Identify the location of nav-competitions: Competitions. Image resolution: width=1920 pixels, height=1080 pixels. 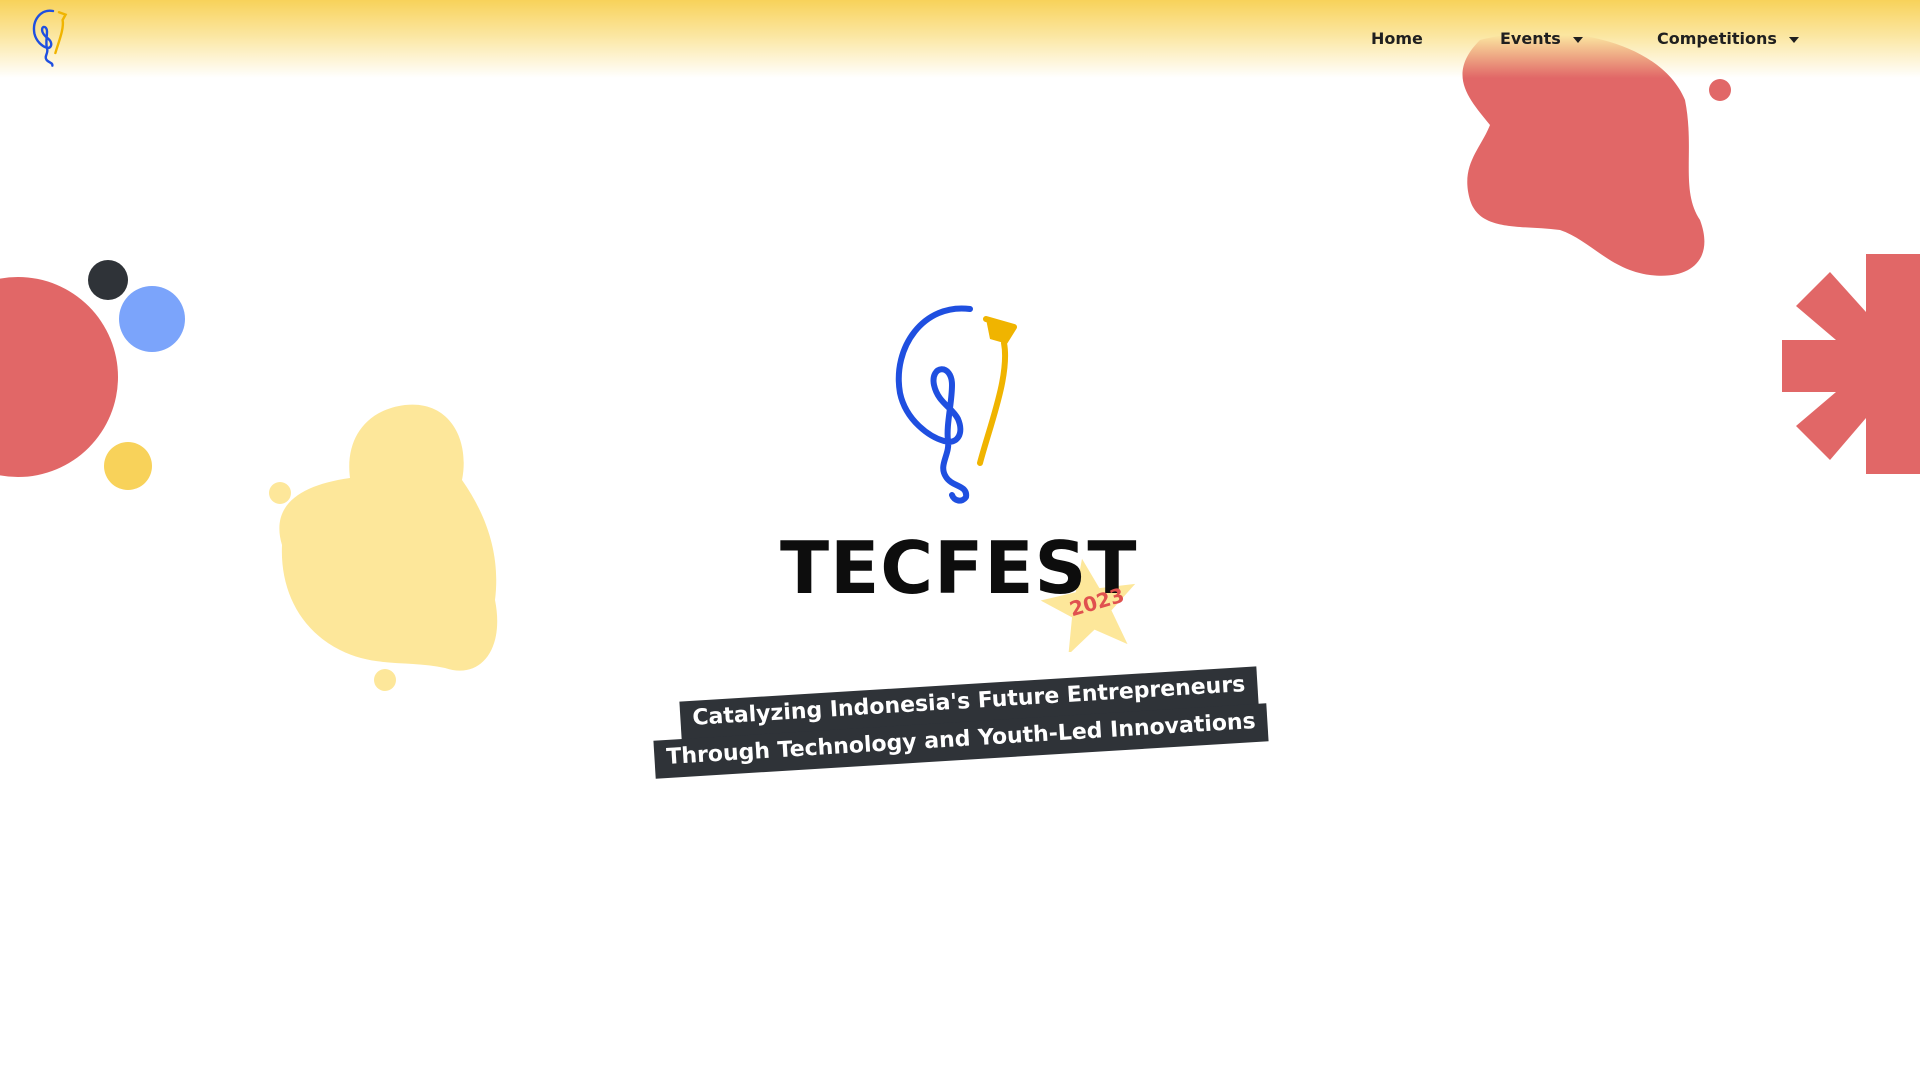
(1728, 38).